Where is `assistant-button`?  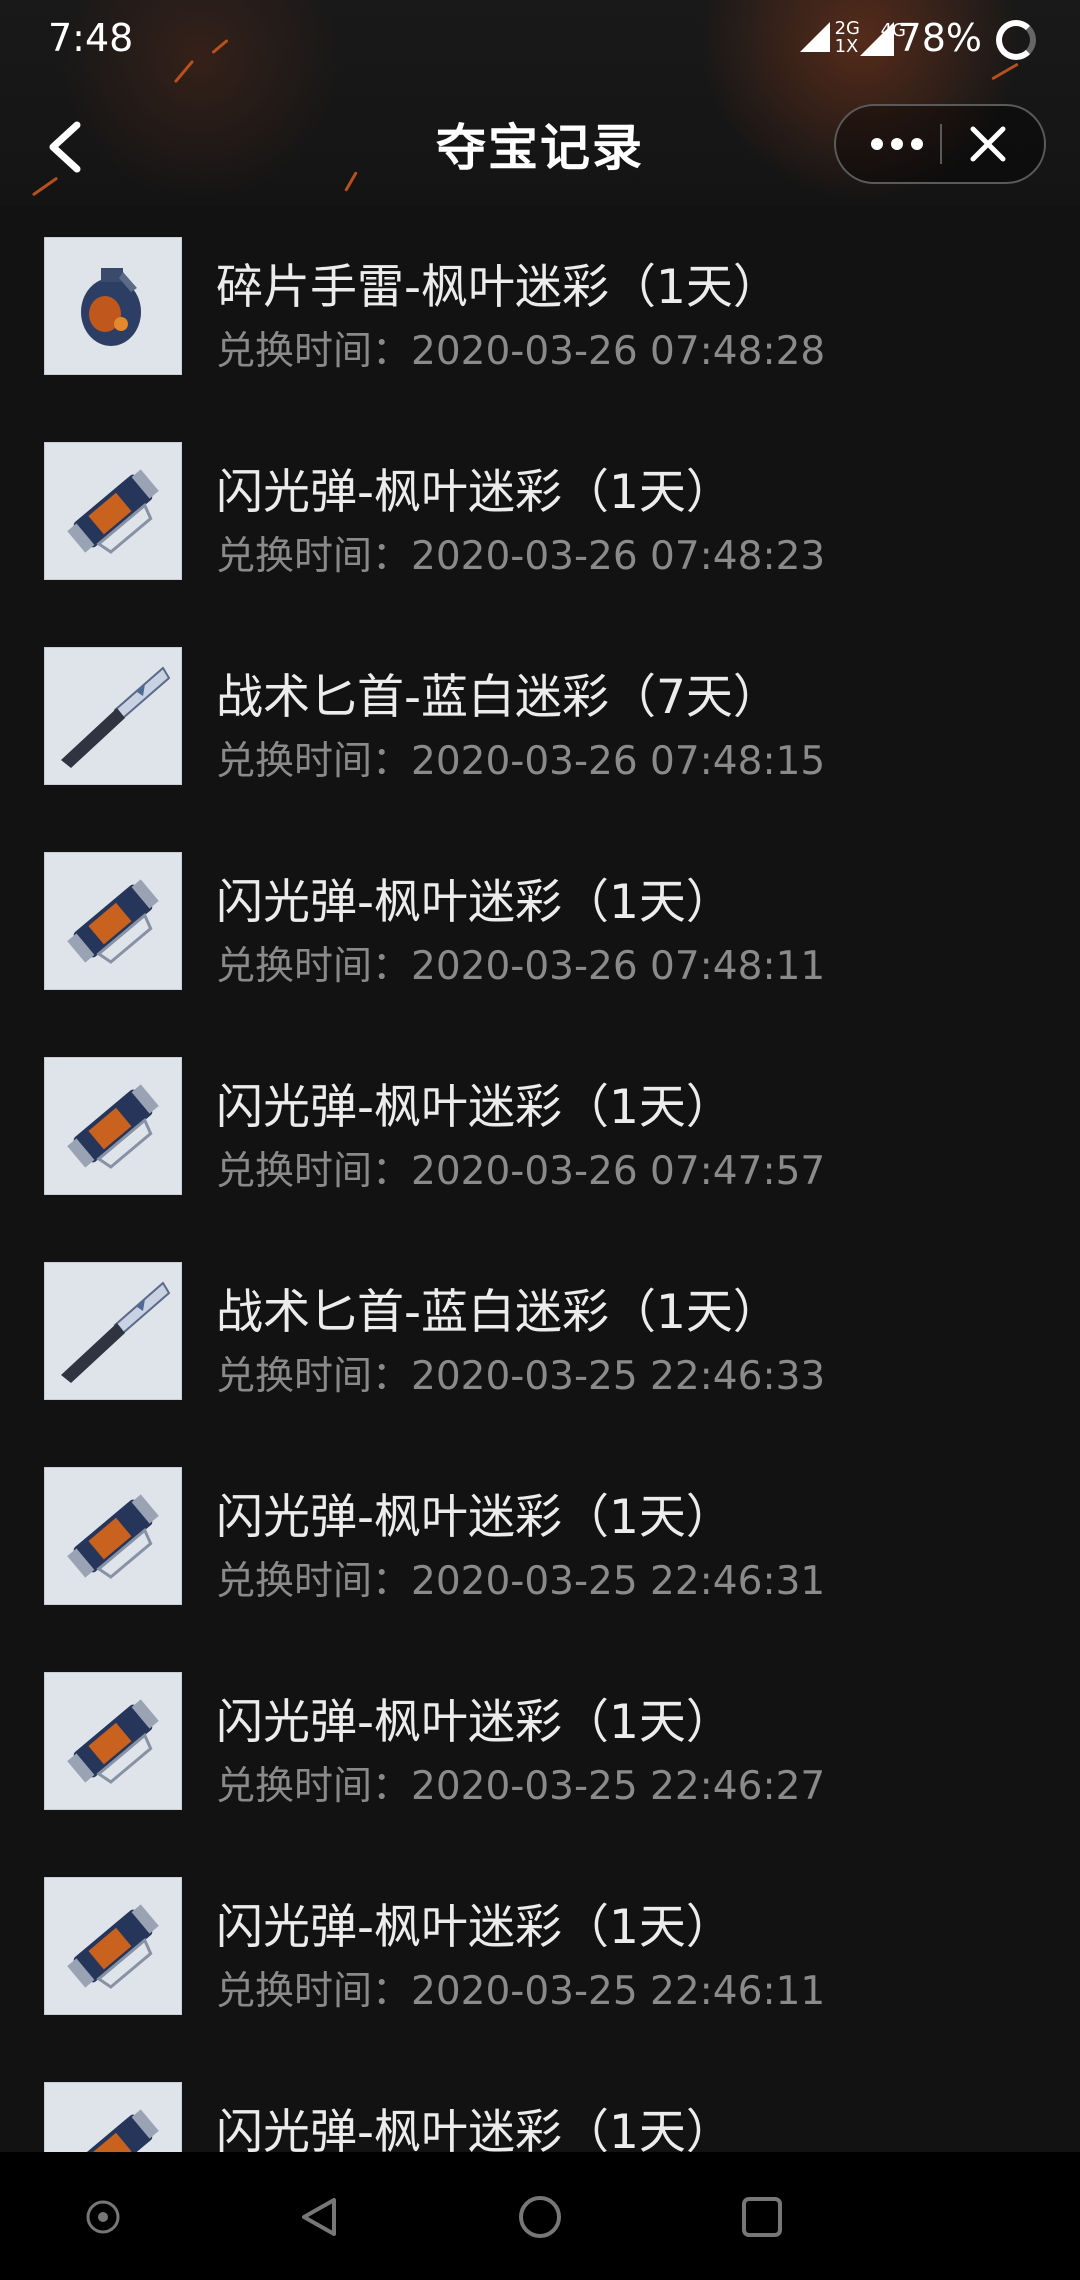 assistant-button is located at coordinates (103, 2217).